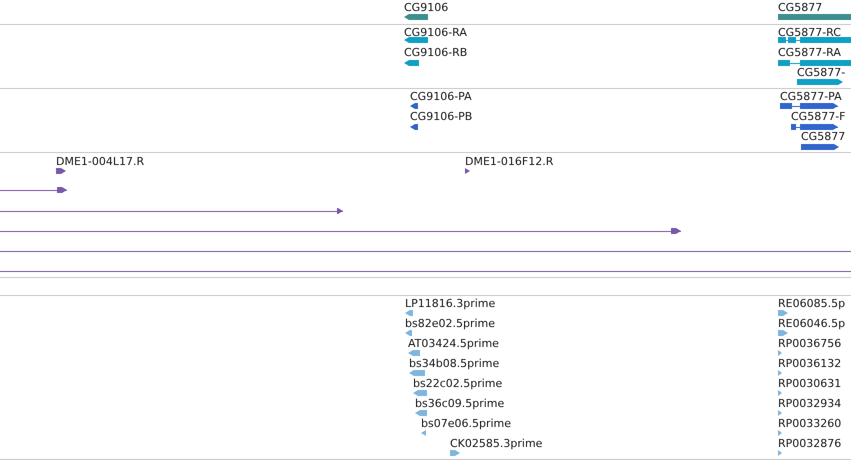 The height and width of the screenshot is (460, 851). I want to click on feature-label: RP0033260, so click(810, 423).